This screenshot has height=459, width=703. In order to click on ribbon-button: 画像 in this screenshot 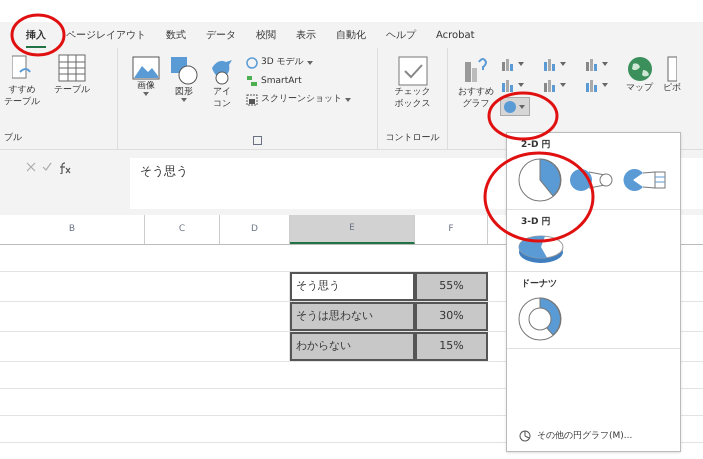, I will do `click(146, 96)`.